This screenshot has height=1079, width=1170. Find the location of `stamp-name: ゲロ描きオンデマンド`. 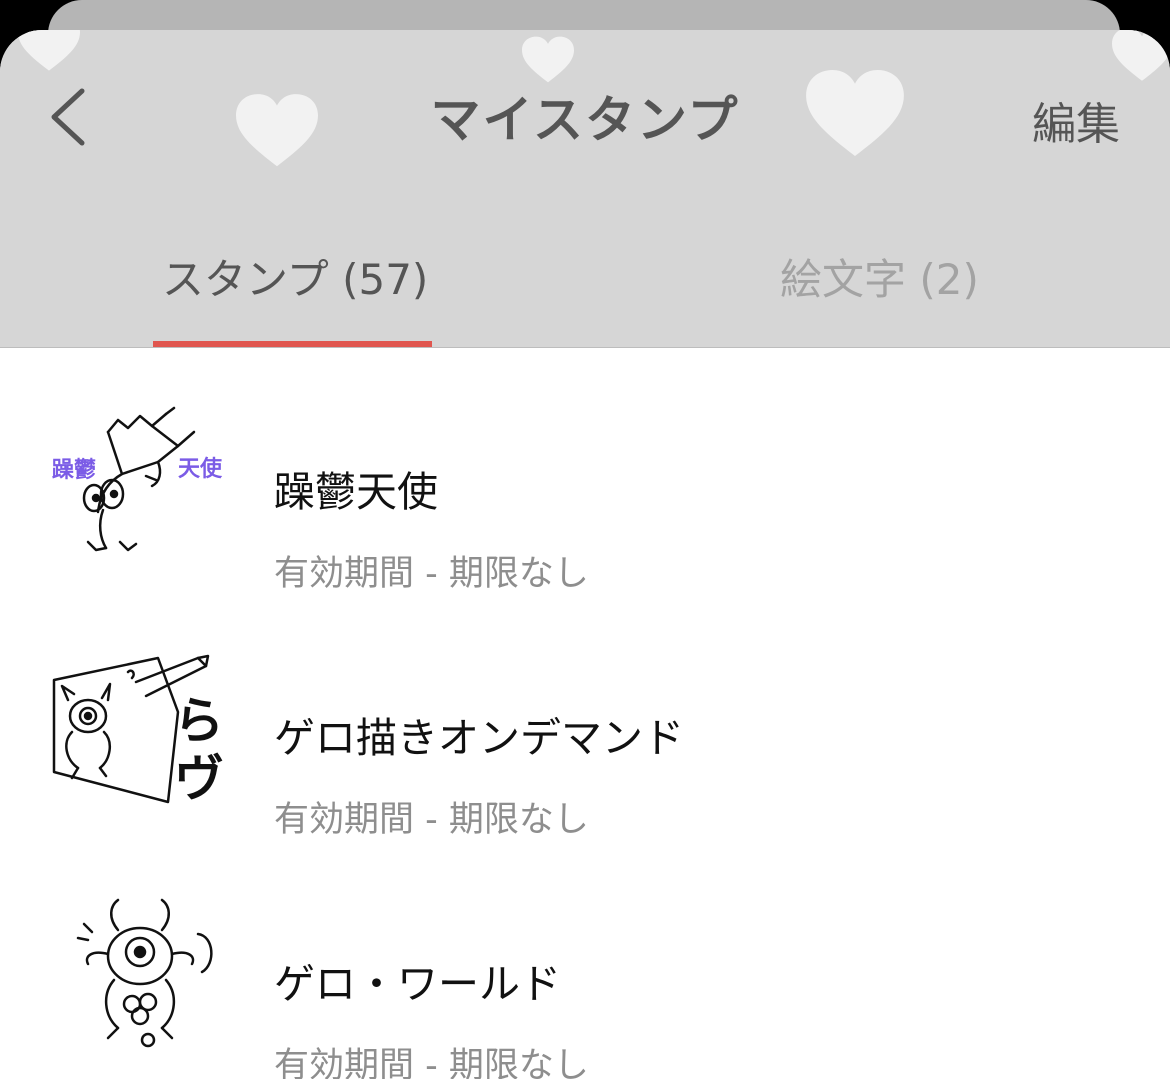

stamp-name: ゲロ描きオンデマンド is located at coordinates (479, 738).